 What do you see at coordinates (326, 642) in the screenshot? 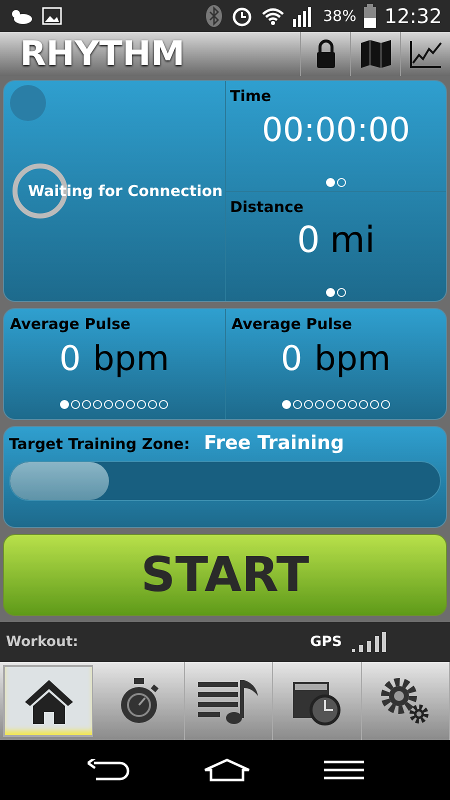
I see `gps-label: GPS` at bounding box center [326, 642].